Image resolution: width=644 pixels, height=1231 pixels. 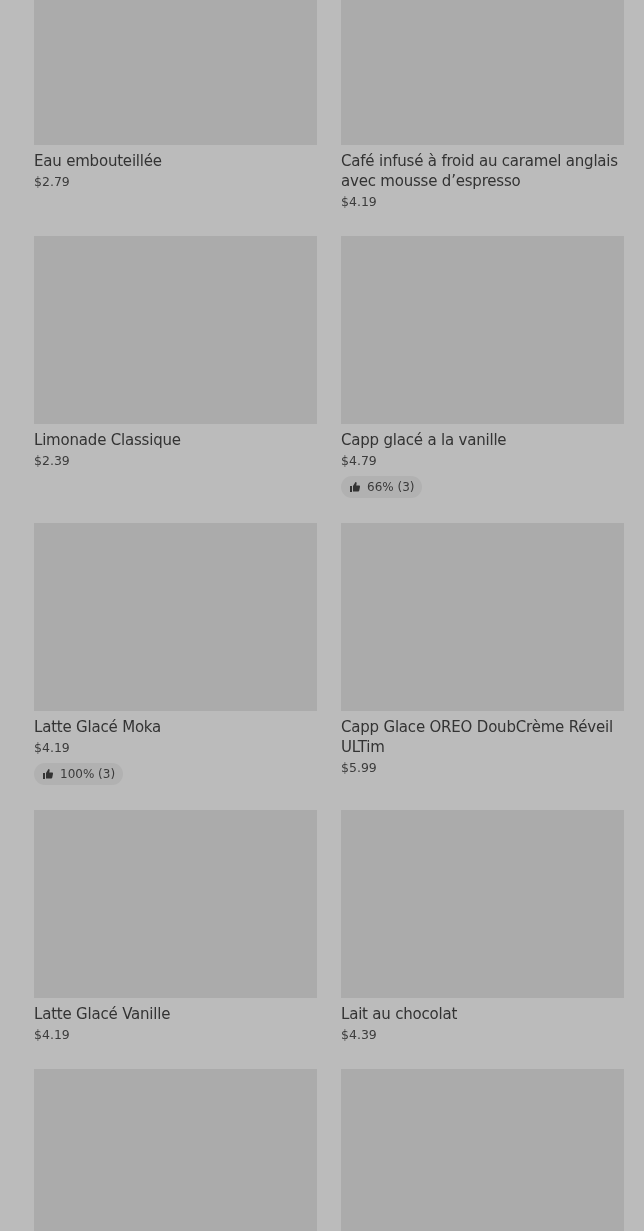 I want to click on product-price: $2.79, so click(x=52, y=182).